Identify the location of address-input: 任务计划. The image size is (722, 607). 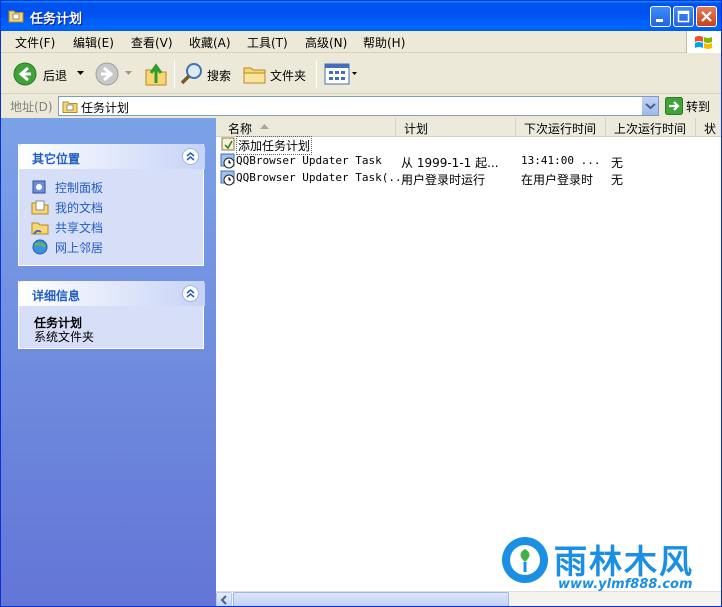
(358, 106).